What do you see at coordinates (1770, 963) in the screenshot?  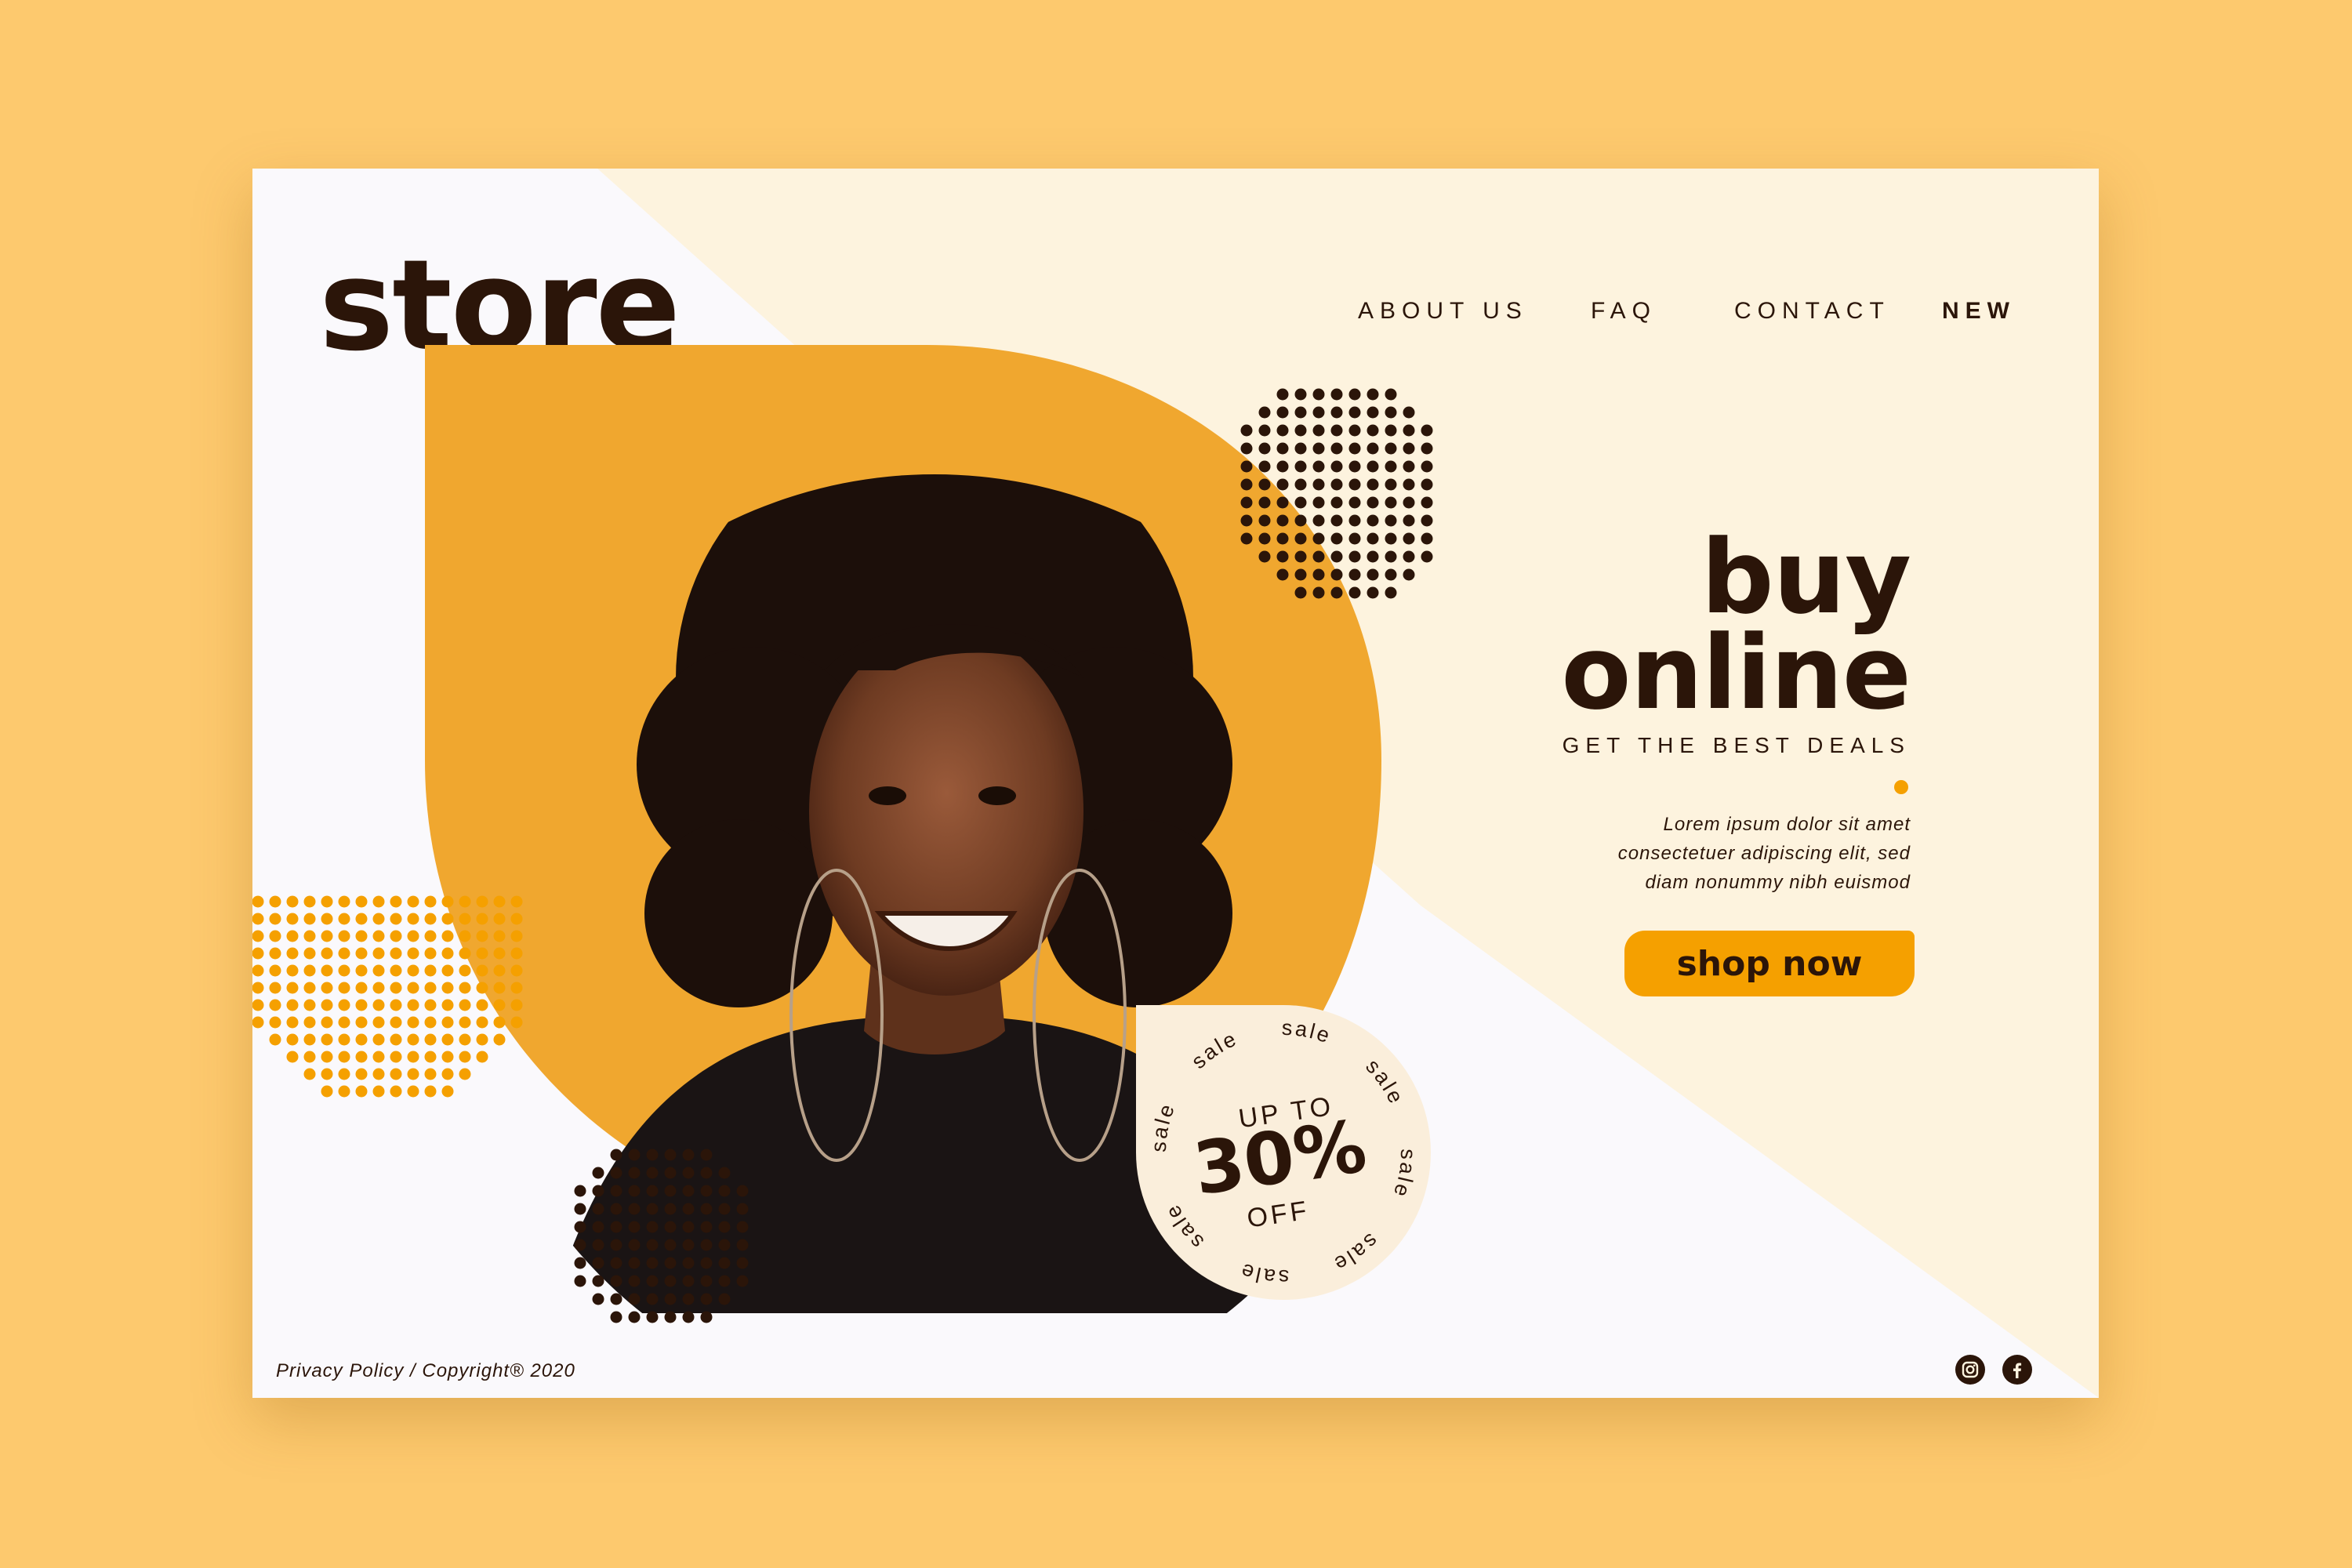 I see `shop-now-button: shop now` at bounding box center [1770, 963].